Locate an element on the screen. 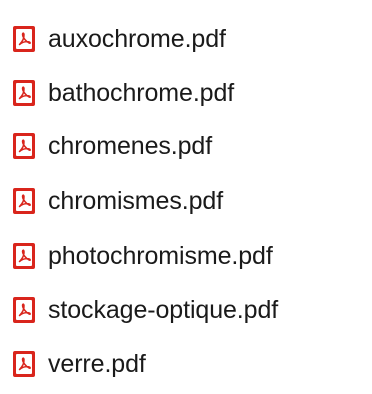 The height and width of the screenshot is (394, 372). file-item-stockage-optique: stockage-optique.pdf is located at coordinates (145, 310).